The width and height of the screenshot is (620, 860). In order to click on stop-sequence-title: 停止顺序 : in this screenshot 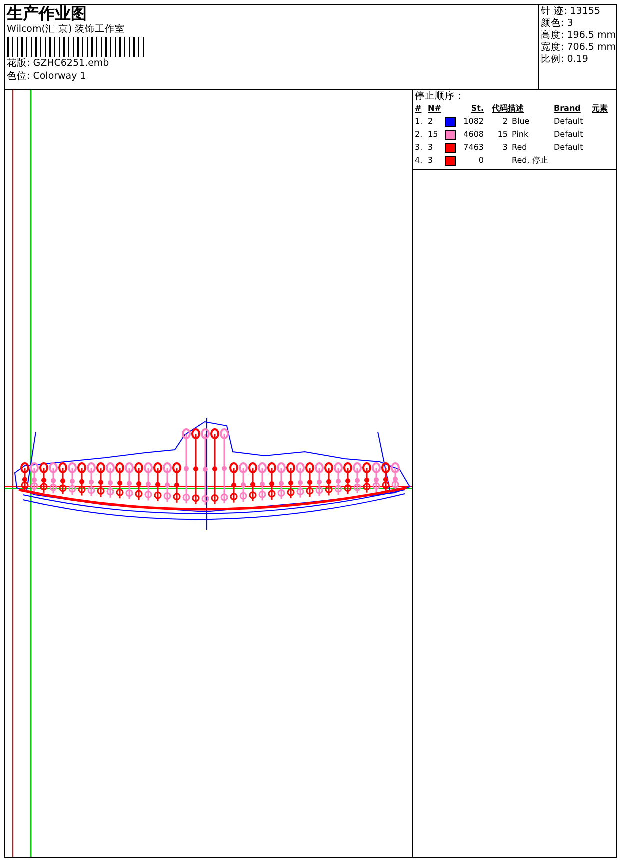, I will do `click(438, 97)`.